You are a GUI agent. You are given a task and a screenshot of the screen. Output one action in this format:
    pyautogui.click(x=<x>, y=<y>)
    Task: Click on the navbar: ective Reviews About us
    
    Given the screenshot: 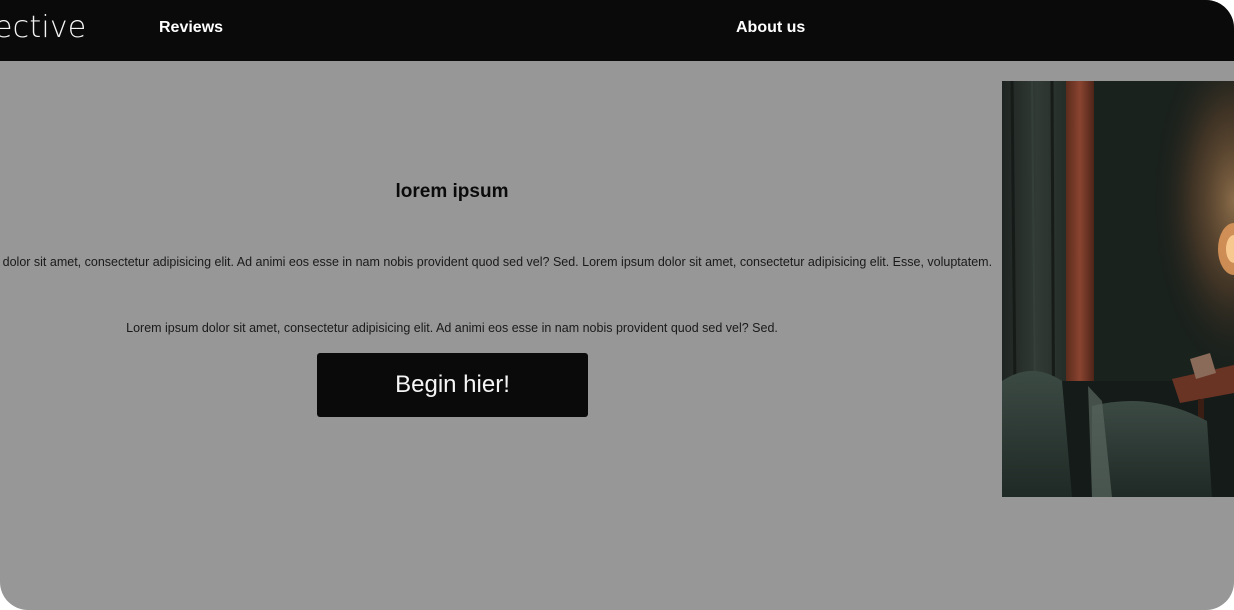 What is the action you would take?
    pyautogui.click(x=617, y=30)
    